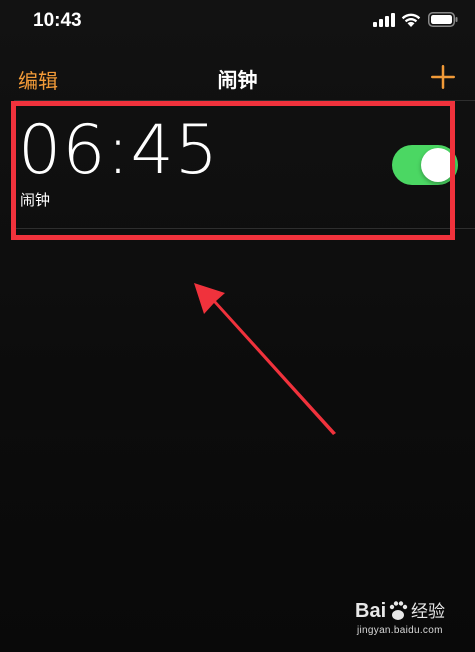  What do you see at coordinates (428, 612) in the screenshot?
I see `svg-text: 经验` at bounding box center [428, 612].